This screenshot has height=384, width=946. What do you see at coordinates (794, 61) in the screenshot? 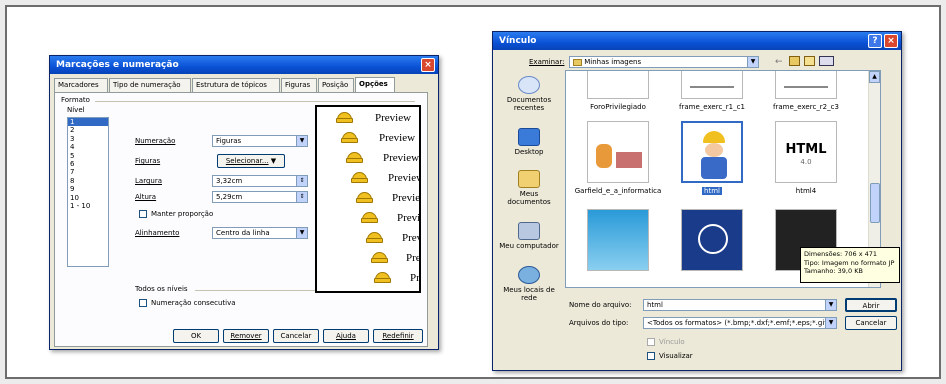
I see `up-folder-icon` at bounding box center [794, 61].